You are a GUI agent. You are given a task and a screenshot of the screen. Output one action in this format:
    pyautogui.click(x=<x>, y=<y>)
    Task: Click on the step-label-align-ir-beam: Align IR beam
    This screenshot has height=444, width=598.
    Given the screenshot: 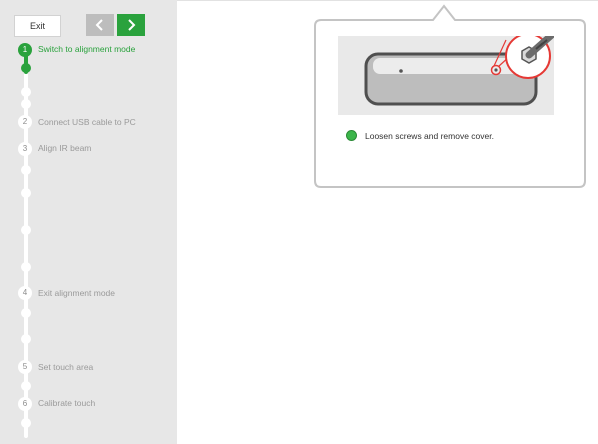 What is the action you would take?
    pyautogui.click(x=64, y=148)
    